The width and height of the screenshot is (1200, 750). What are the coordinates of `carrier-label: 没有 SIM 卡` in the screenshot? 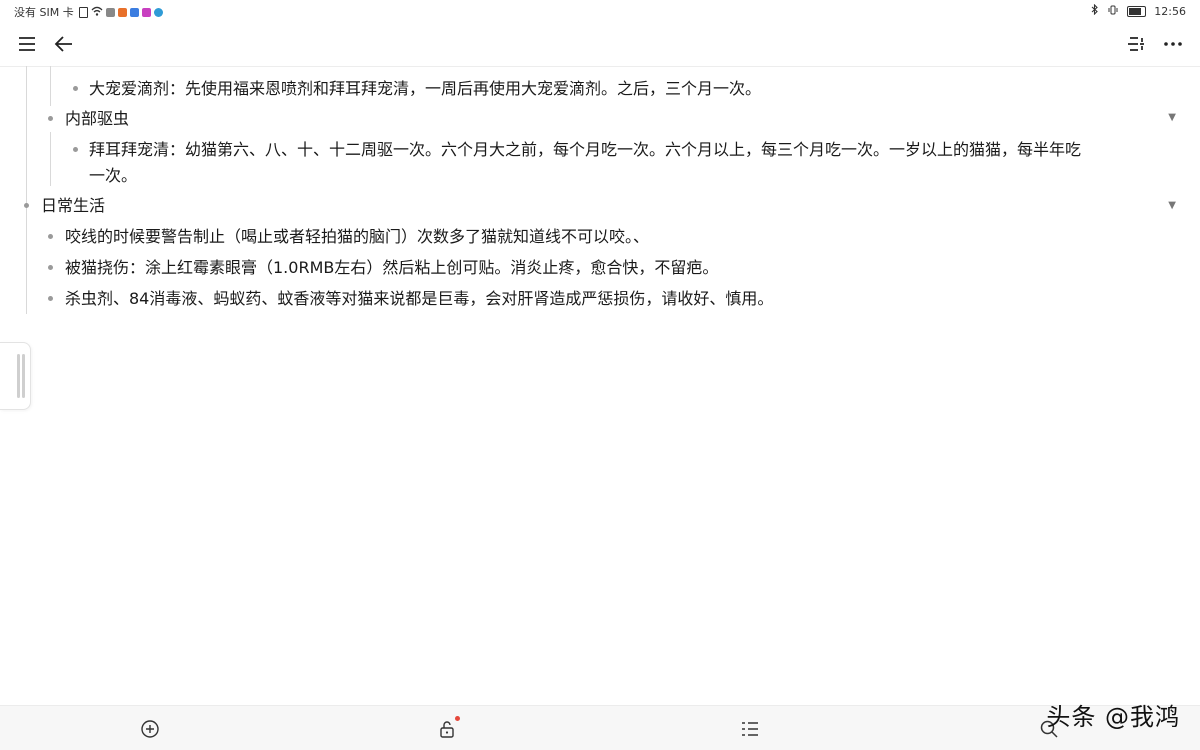 It's located at (44, 12).